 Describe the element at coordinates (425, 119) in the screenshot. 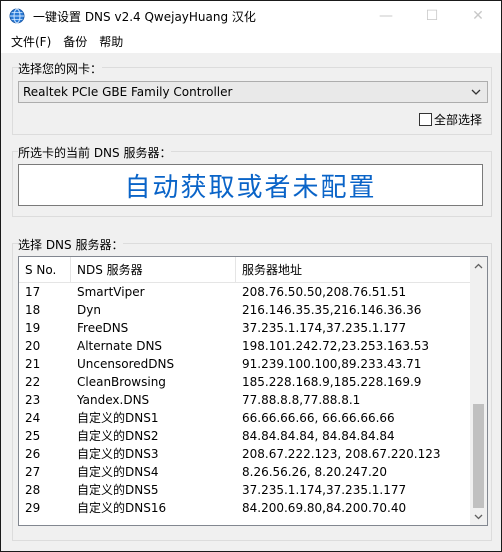

I see `checkbox-box` at that location.